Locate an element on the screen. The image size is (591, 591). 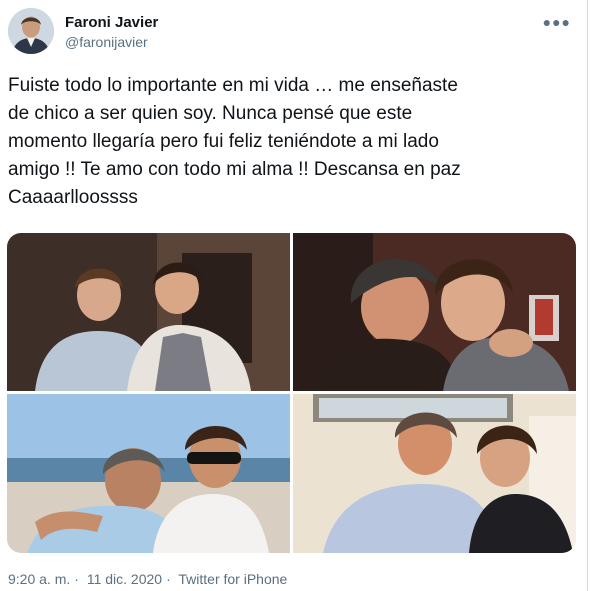
avatar is located at coordinates (31, 31).